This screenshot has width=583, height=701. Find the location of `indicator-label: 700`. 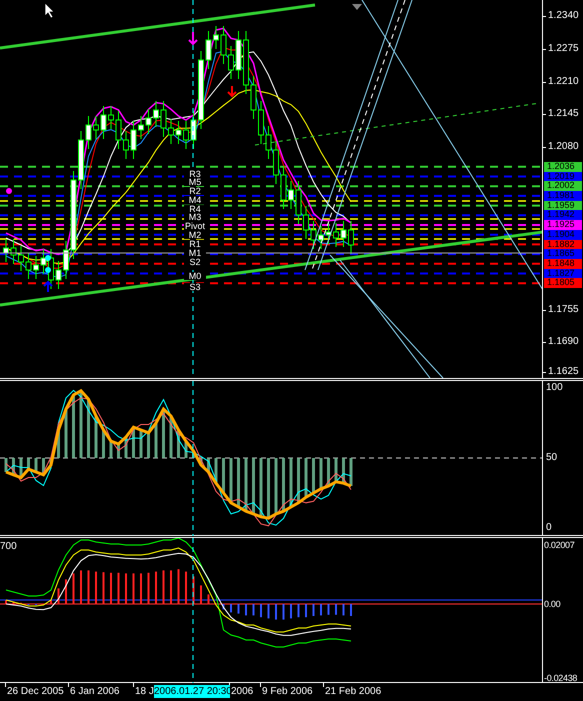

indicator-label: 700 is located at coordinates (8, 547).